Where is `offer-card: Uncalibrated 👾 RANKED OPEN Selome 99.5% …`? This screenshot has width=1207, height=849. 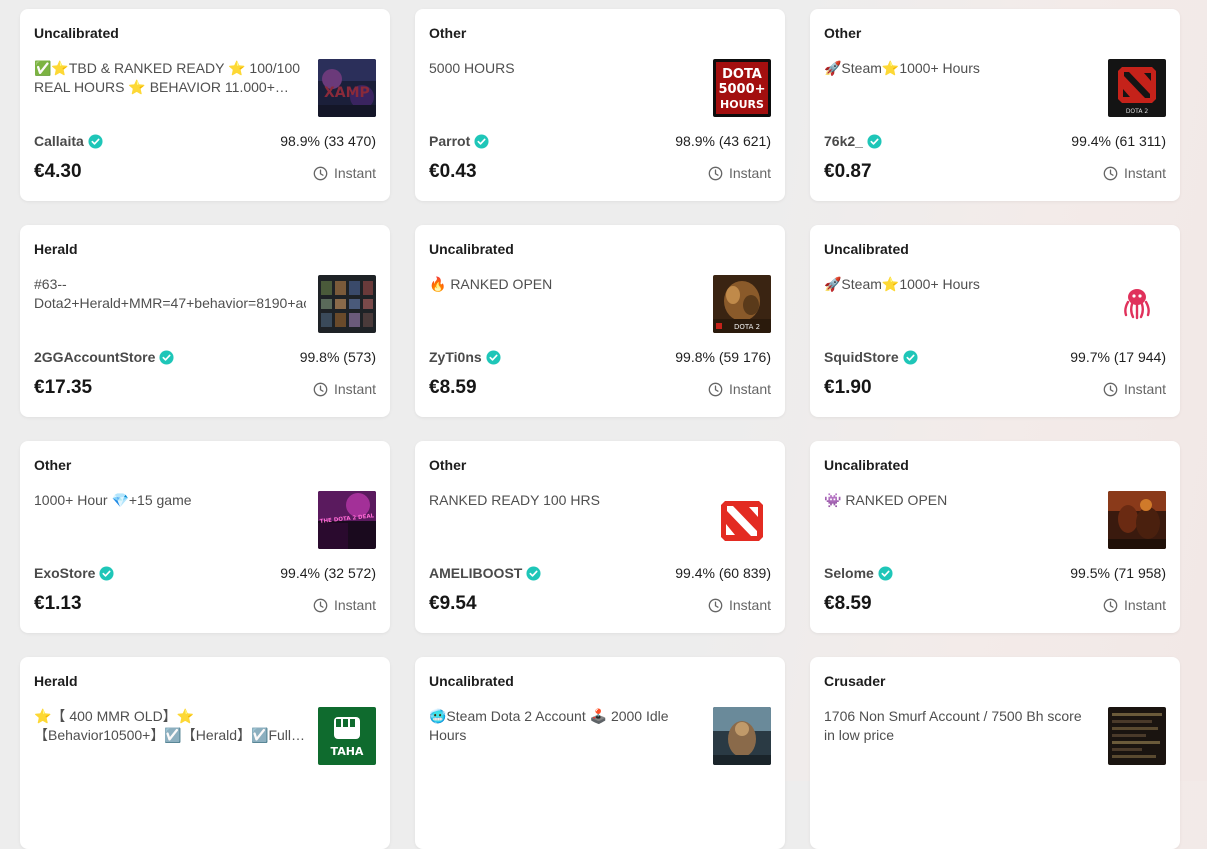 offer-card: Uncalibrated 👾 RANKED OPEN Selome 99.5% … is located at coordinates (995, 537).